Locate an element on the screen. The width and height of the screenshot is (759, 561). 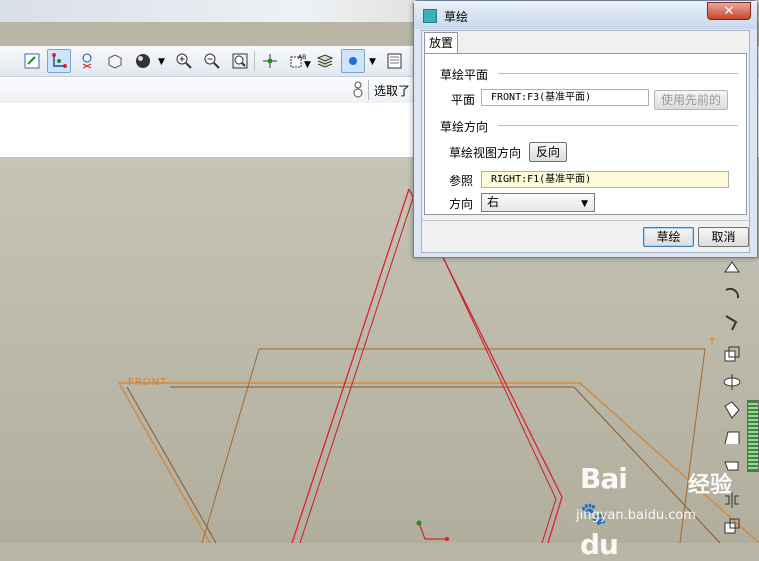
display-style-dropdown-icon: ▼ is located at coordinates (372, 62).